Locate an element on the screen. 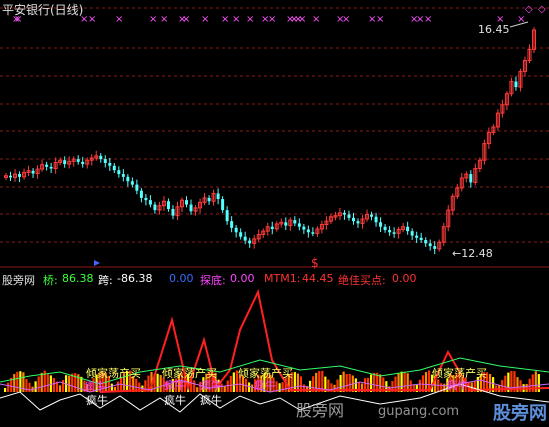 The image size is (549, 427). mtm-value: 44.45 is located at coordinates (318, 278).